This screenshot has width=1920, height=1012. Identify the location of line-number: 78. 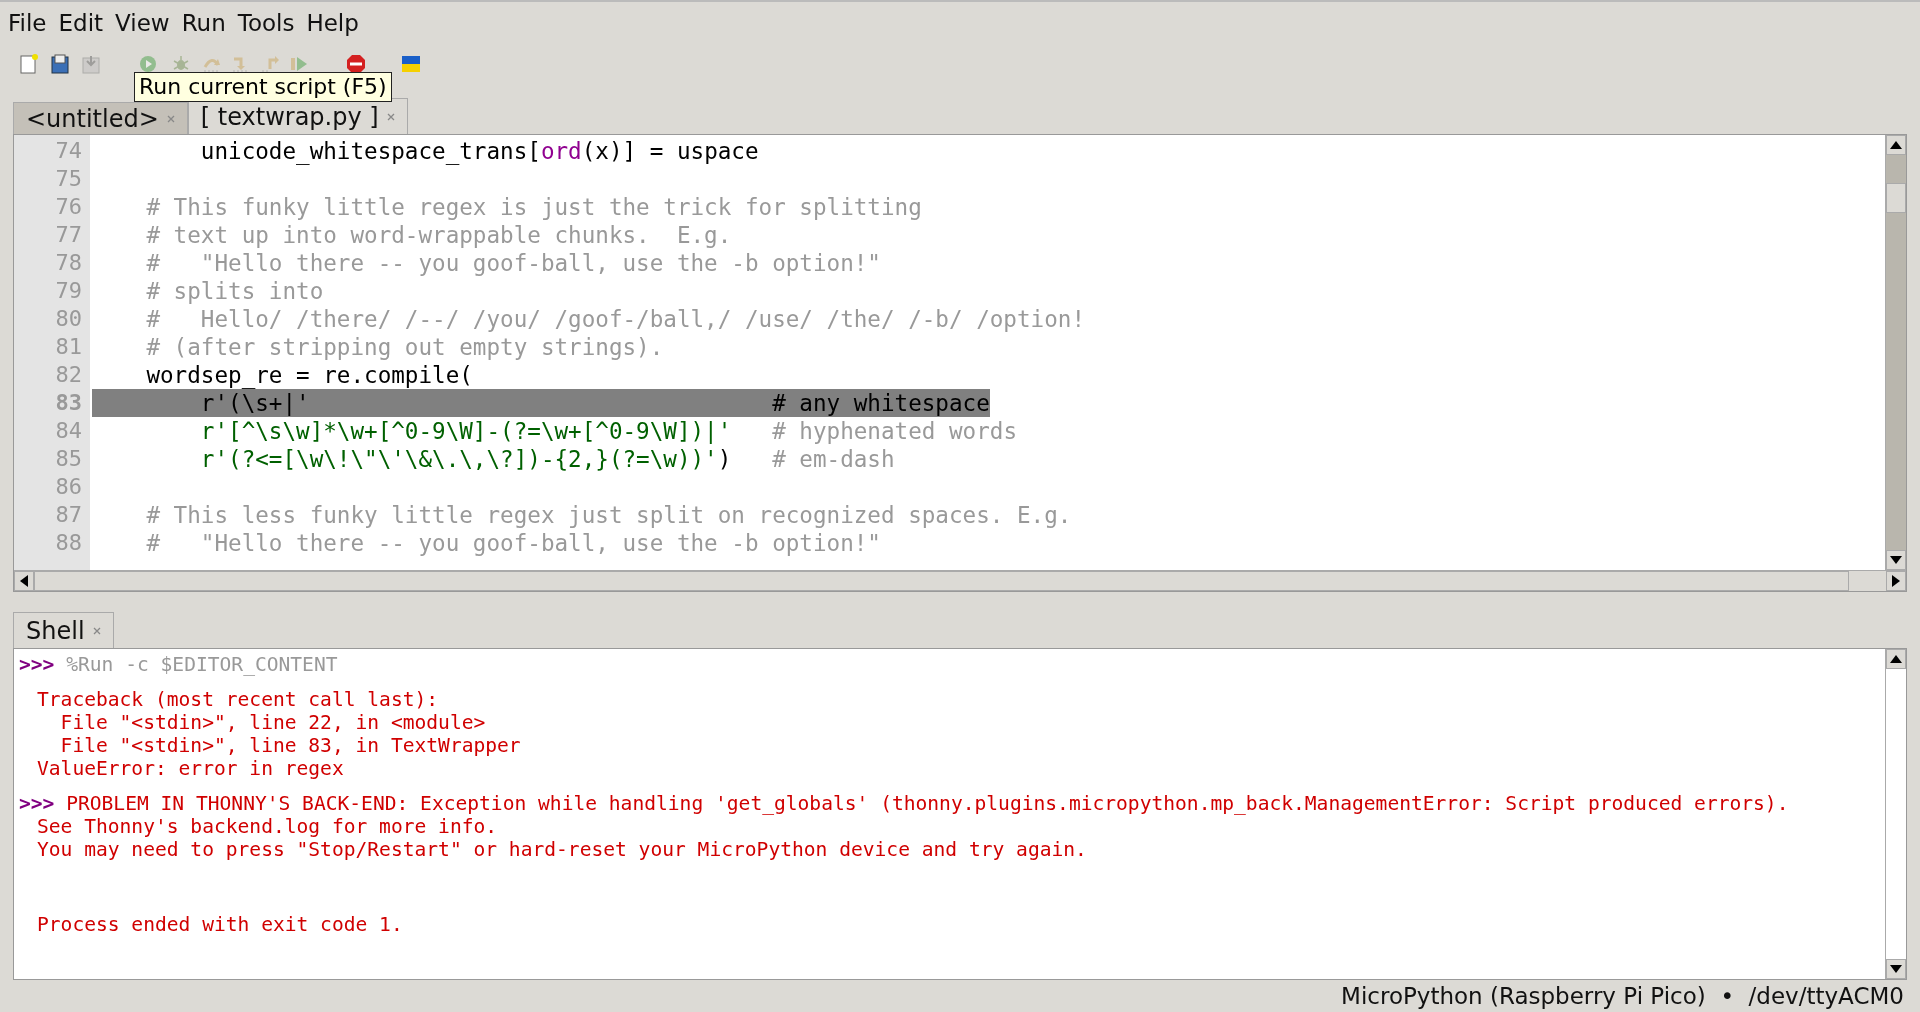
(68, 262).